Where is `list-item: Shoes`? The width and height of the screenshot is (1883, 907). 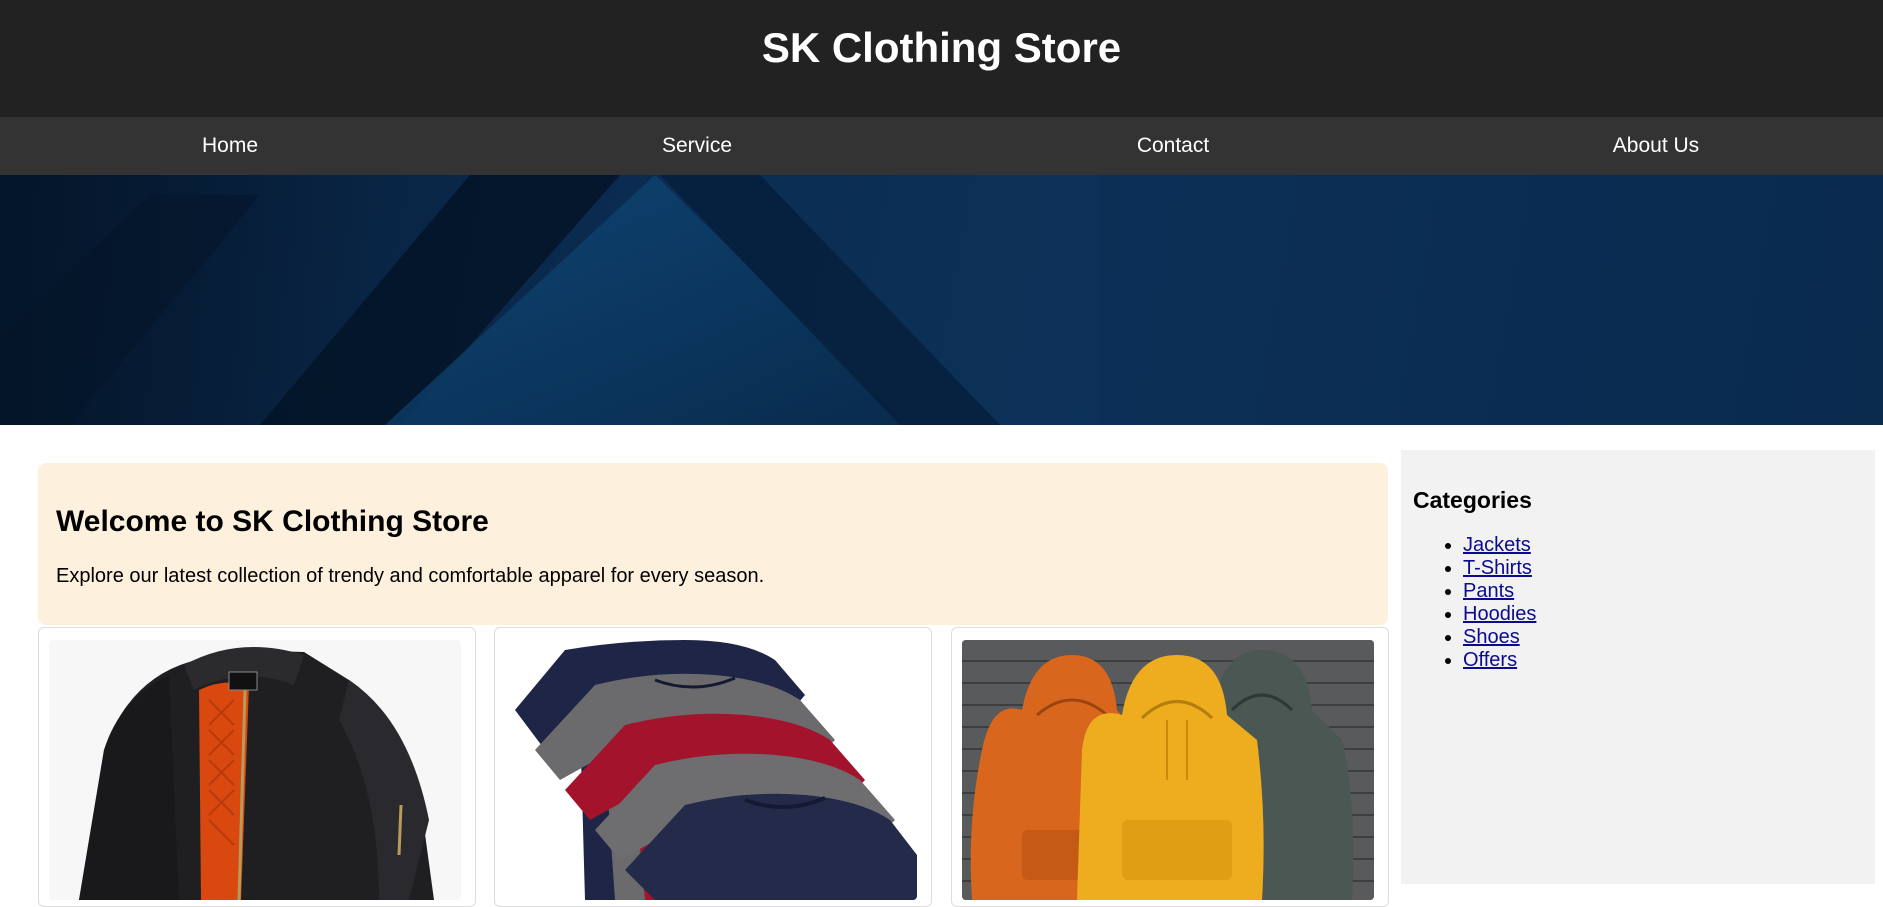
list-item: Shoes is located at coordinates (1499, 637).